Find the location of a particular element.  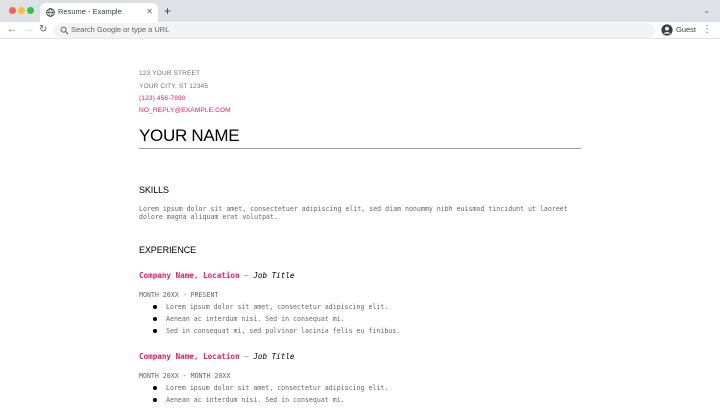

browser-menu-icon: ⋮ is located at coordinates (707, 30).